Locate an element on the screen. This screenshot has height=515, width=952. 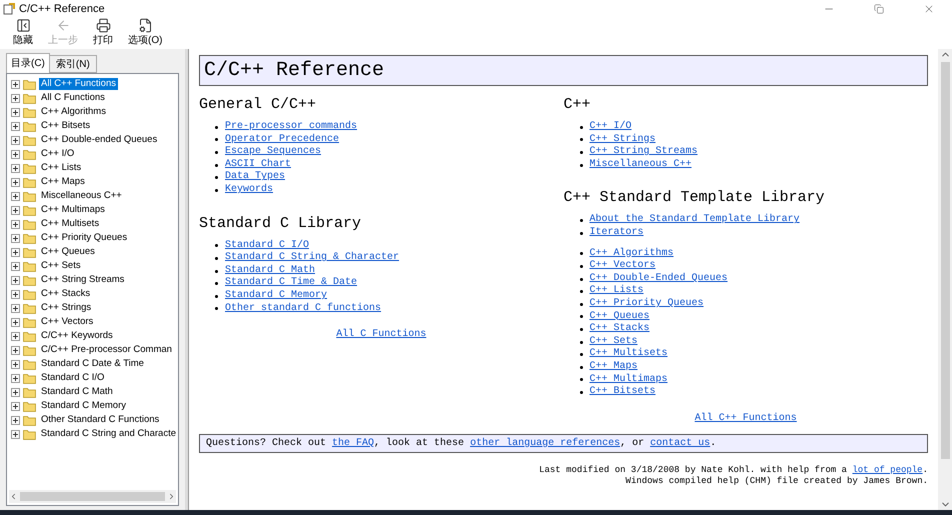
tree-item: C++ Queues is located at coordinates (68, 252).